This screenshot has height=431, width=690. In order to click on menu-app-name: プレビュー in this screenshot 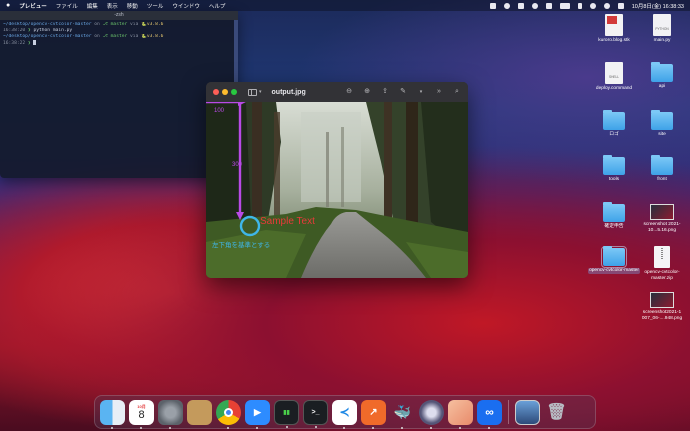, I will do `click(33, 6)`.